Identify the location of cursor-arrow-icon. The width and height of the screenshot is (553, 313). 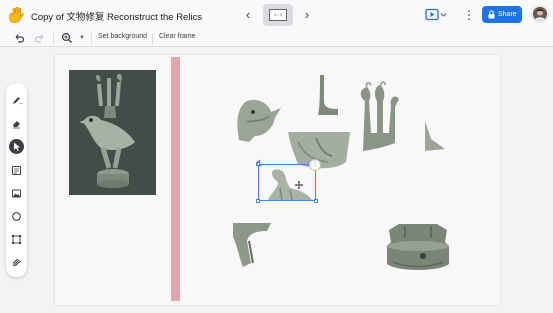
(17, 146).